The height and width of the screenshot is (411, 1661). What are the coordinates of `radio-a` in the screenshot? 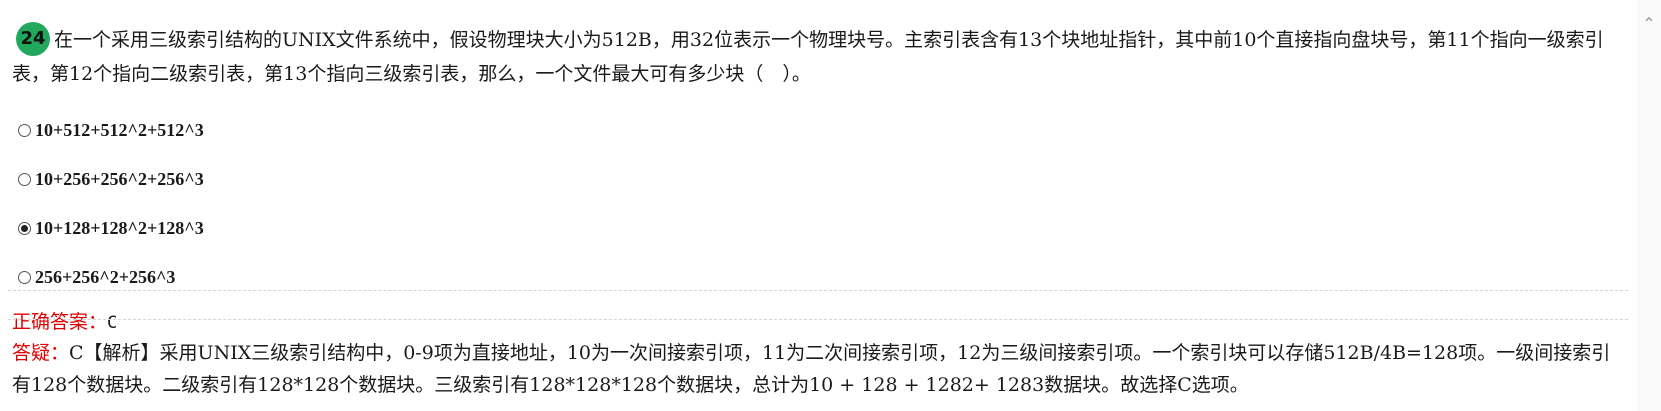 It's located at (24, 130).